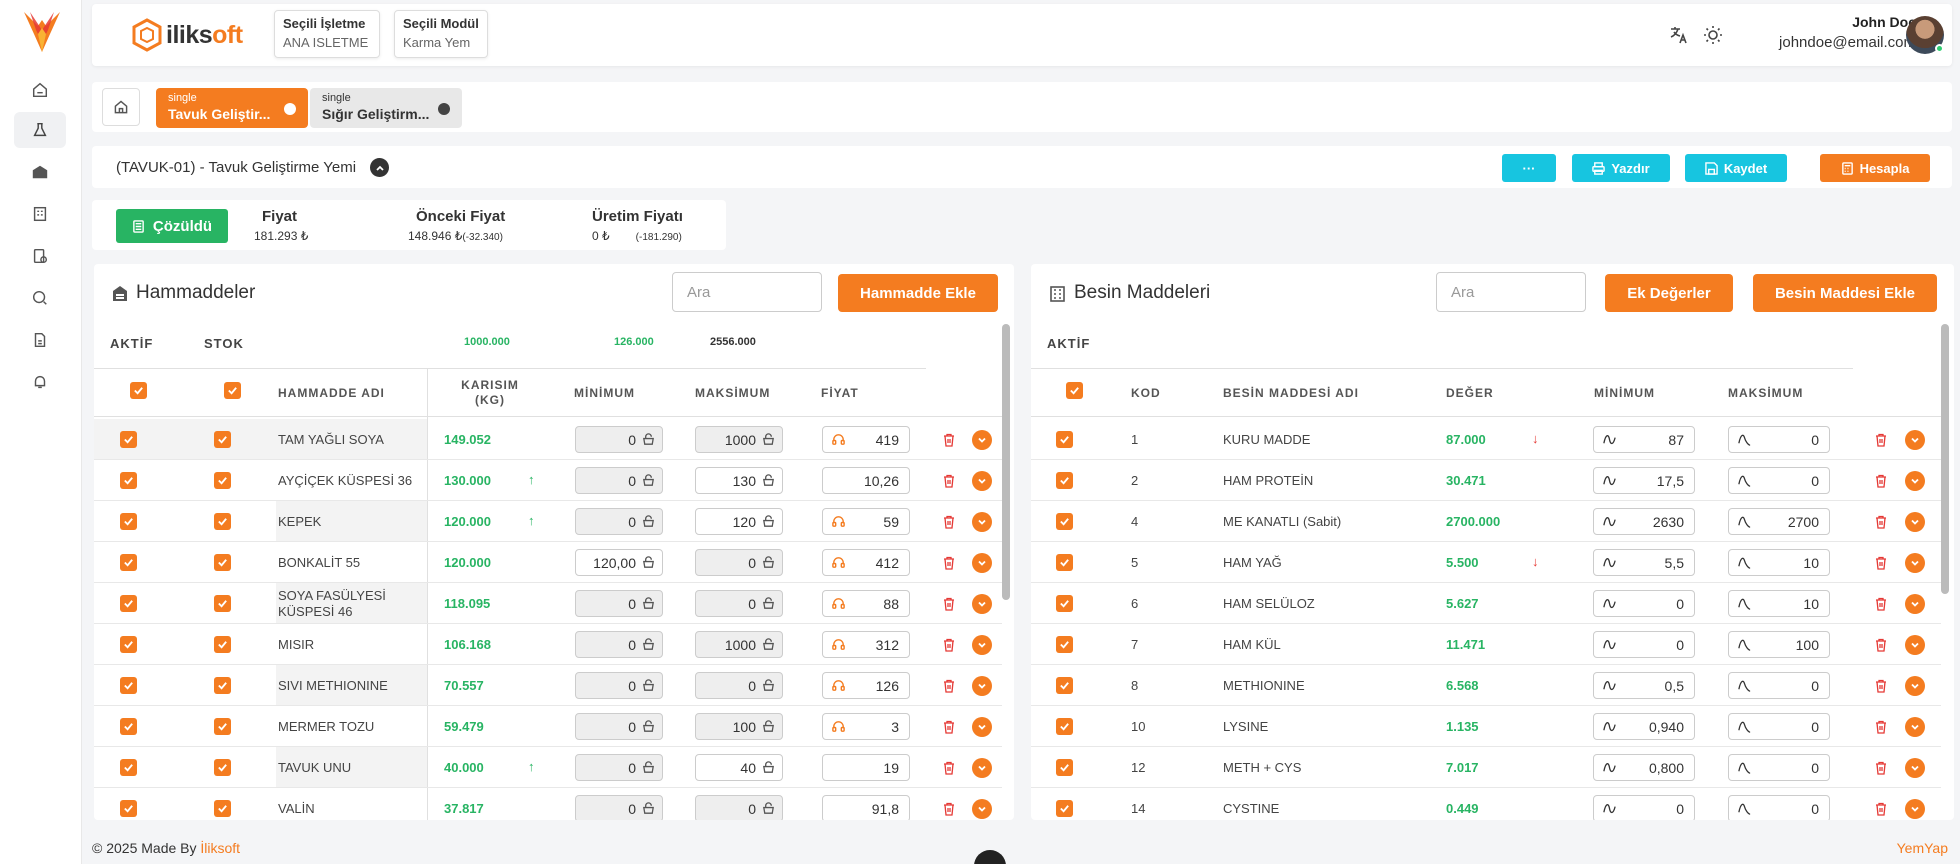 This screenshot has width=1960, height=864. Describe the element at coordinates (739, 726) in the screenshot. I see `max-input: 100` at that location.